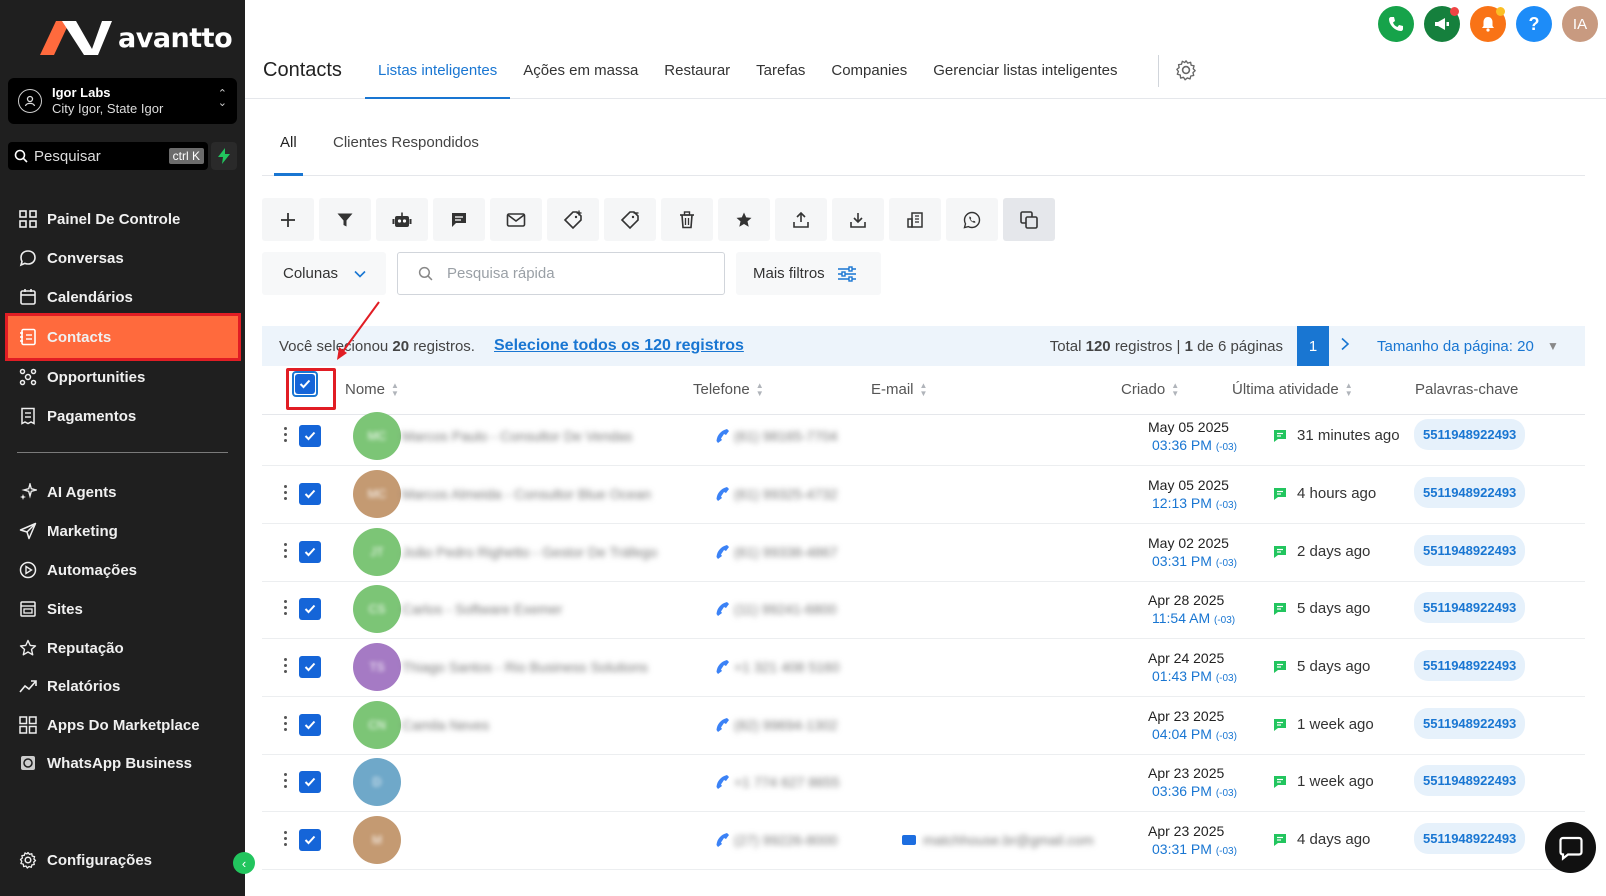  I want to click on contact-phone: (11) 99241-6800, so click(785, 609).